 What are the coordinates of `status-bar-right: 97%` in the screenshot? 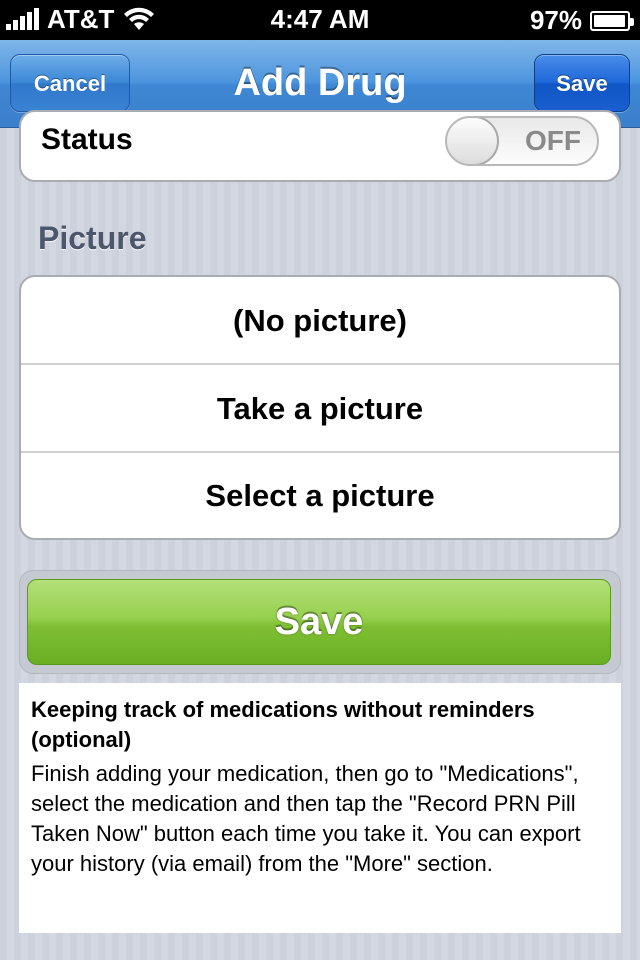 It's located at (581, 20).